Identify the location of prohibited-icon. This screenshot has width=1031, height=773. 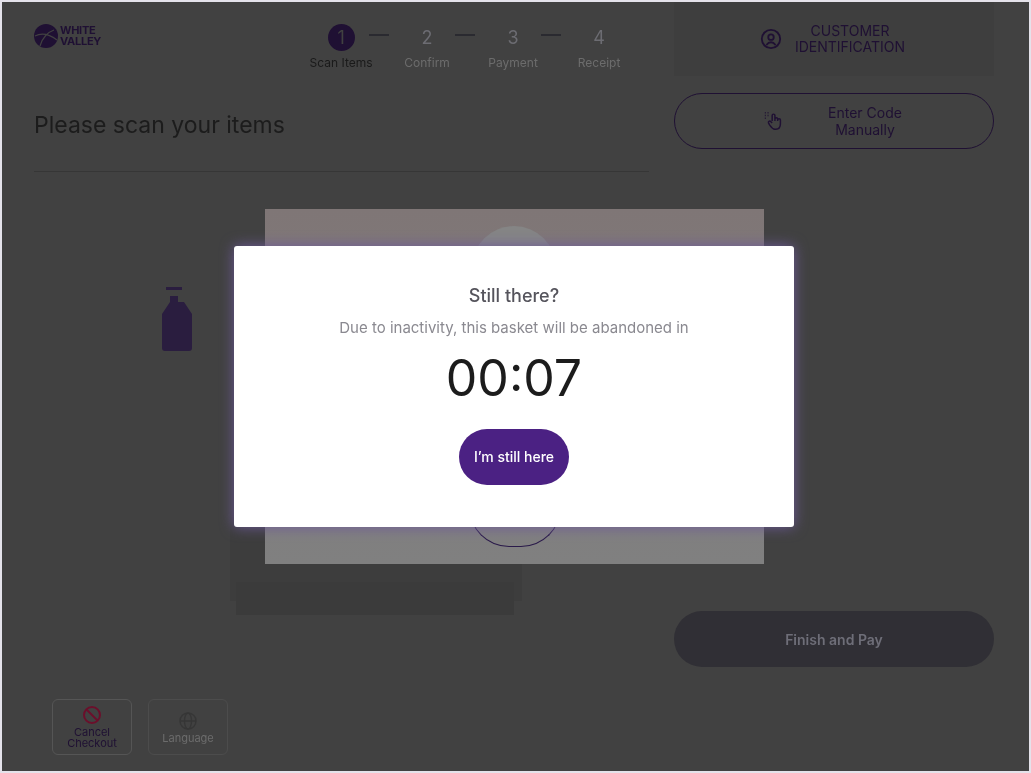
(92, 715).